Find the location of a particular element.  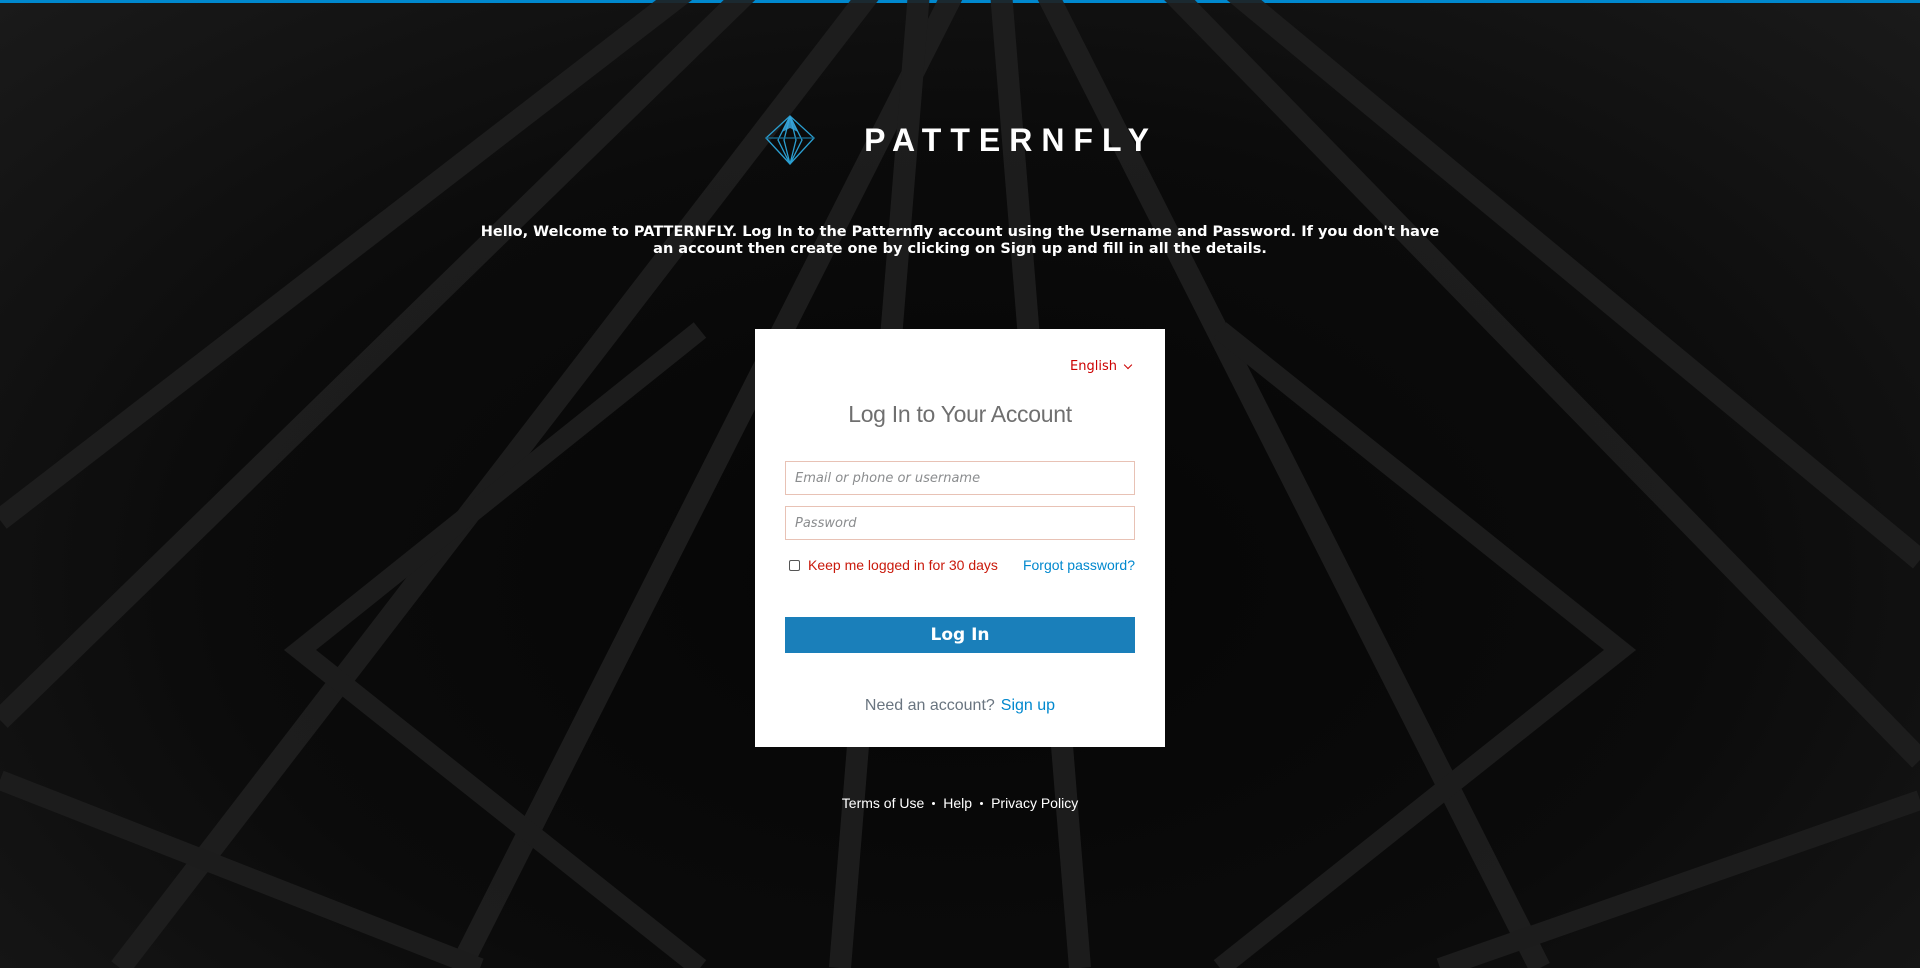

forgot-password-link: Forgot password? is located at coordinates (1079, 565).